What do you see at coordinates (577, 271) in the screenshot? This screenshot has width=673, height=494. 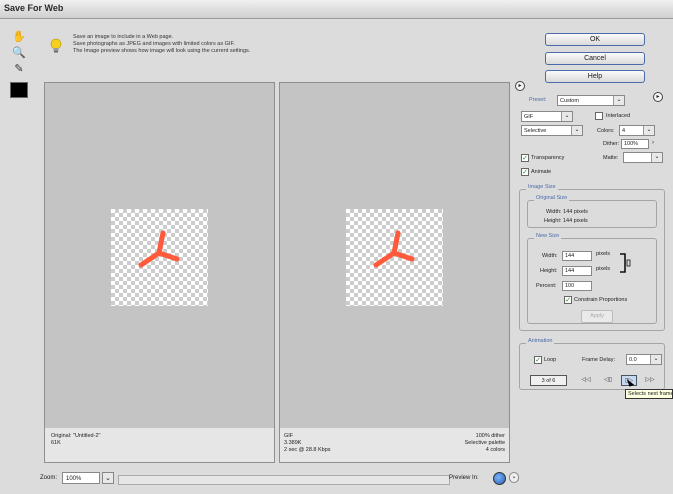 I see `new-height-field: 144` at bounding box center [577, 271].